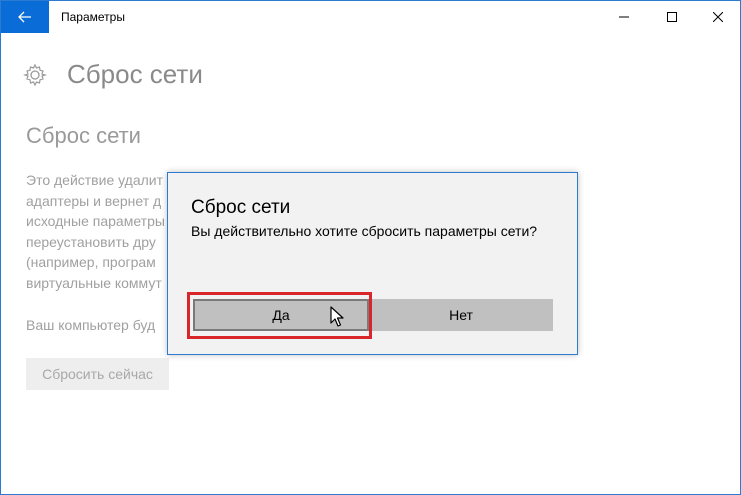  Describe the element at coordinates (35, 74) in the screenshot. I see `gear-icon` at that location.